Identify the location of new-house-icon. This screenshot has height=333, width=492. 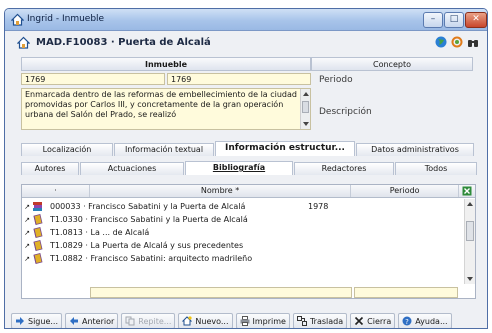
(187, 321).